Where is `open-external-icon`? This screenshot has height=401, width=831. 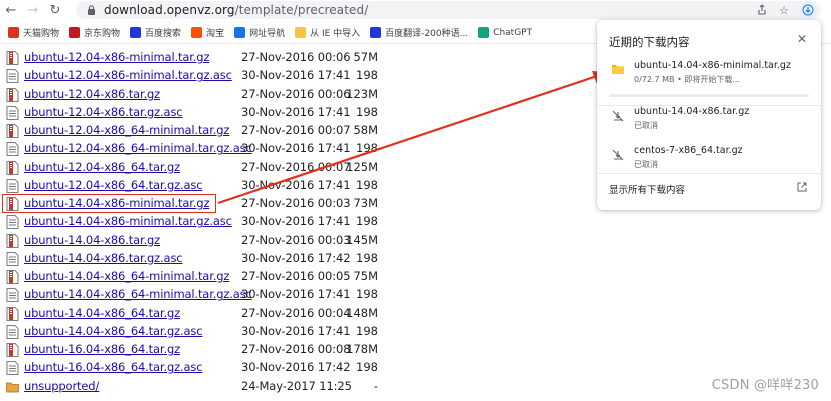 open-external-icon is located at coordinates (802, 188).